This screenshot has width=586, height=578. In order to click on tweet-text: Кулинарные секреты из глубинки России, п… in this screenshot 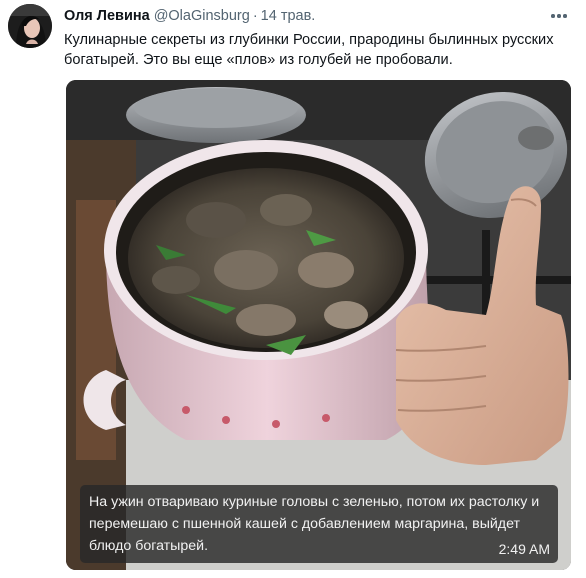, I will do `click(309, 50)`.